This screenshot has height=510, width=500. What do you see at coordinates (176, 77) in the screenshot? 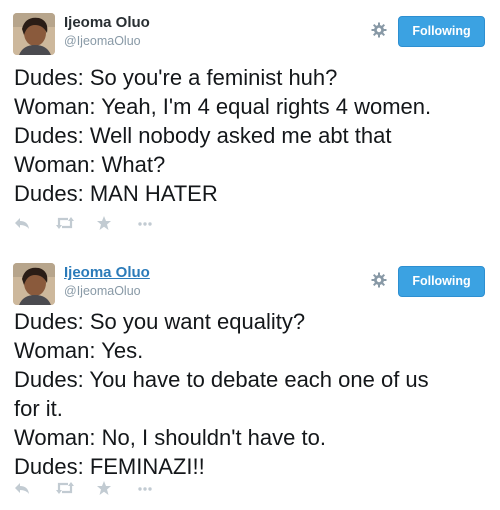
I see `tweet-line: Dudes: So you're a feminist huh?` at bounding box center [176, 77].